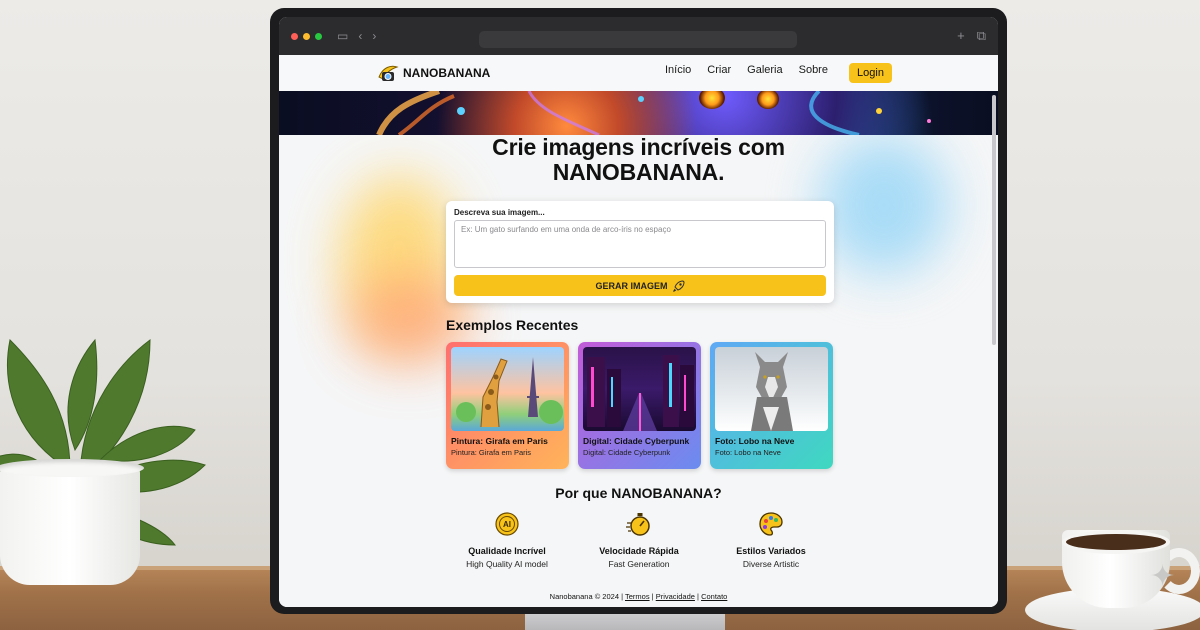 The height and width of the screenshot is (630, 1200). Describe the element at coordinates (638, 493) in the screenshot. I see `why-title: Por que NANOBANANA?` at that location.